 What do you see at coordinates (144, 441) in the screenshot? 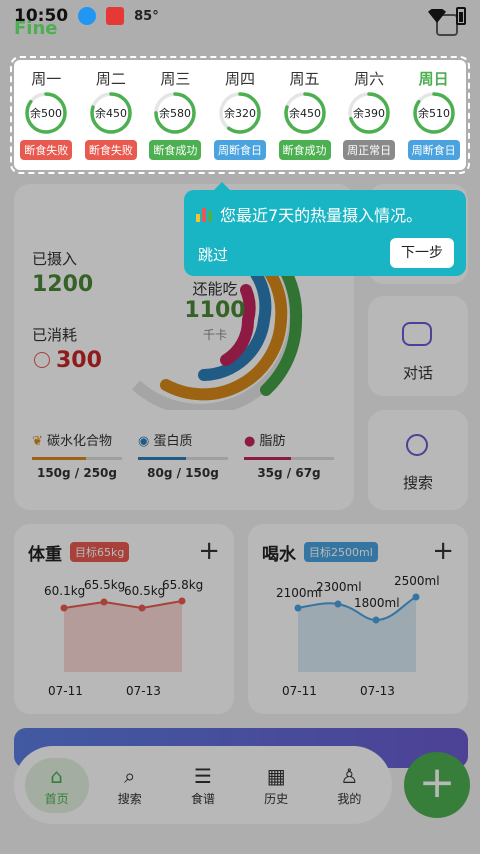
I see `protein-icon: ◉` at bounding box center [144, 441].